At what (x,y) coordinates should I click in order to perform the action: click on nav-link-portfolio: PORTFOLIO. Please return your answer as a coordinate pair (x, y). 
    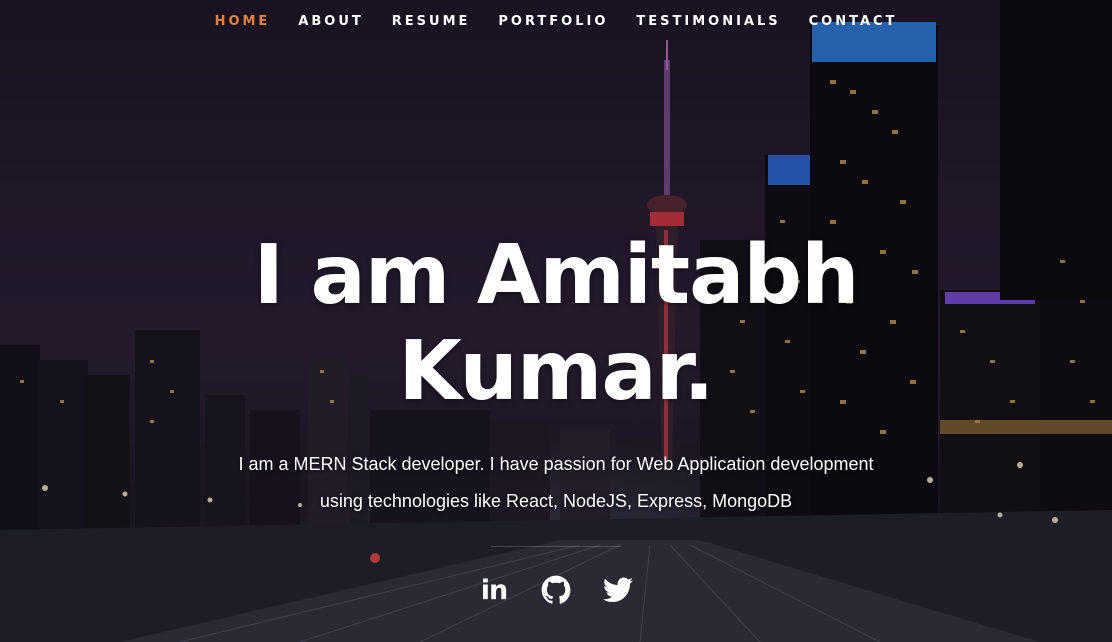
    Looking at the image, I should click on (553, 21).